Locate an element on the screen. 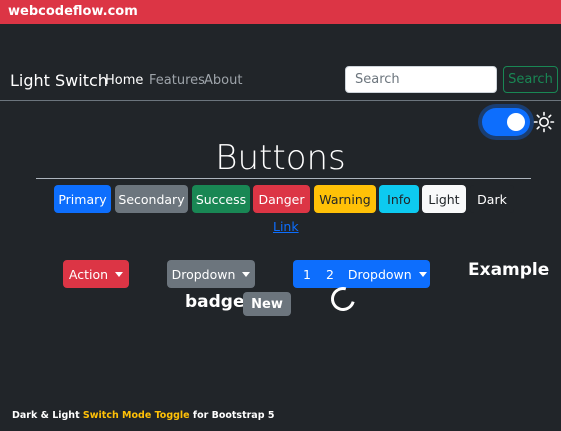  search-button: Search is located at coordinates (530, 79).